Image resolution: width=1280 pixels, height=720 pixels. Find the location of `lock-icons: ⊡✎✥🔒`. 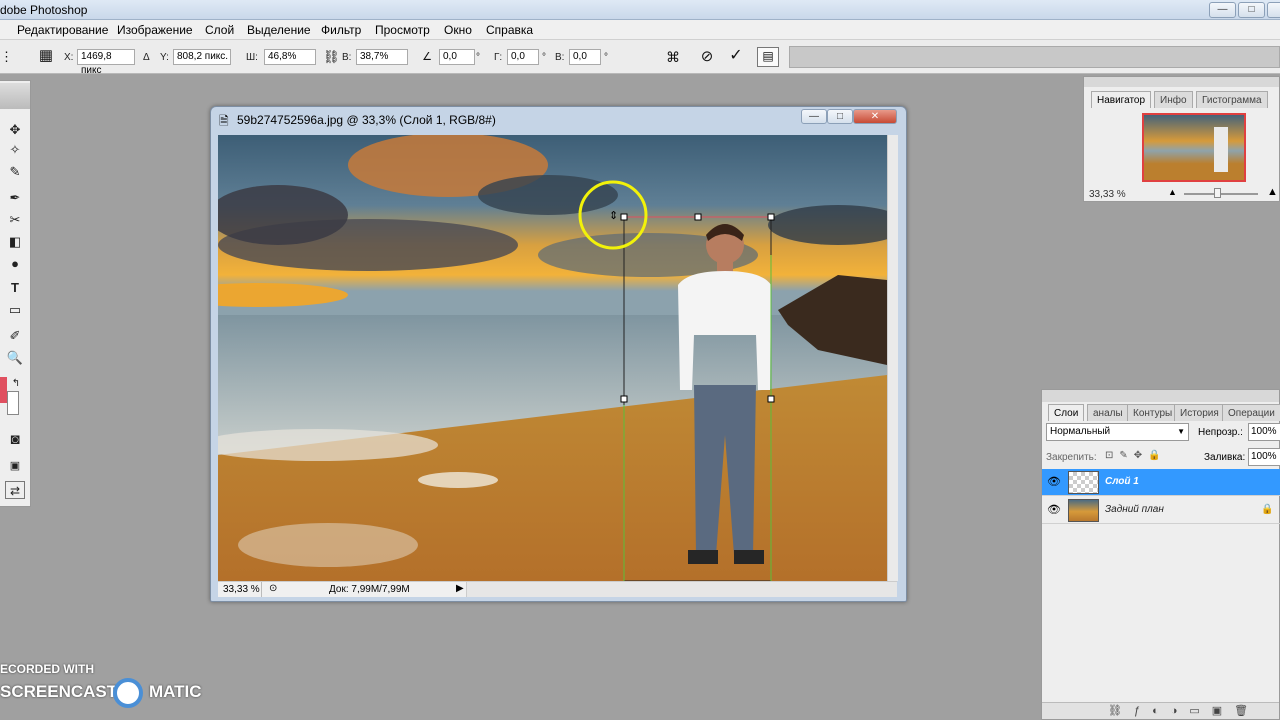

lock-icons: ⊡✎✥🔒 is located at coordinates (1136, 455).